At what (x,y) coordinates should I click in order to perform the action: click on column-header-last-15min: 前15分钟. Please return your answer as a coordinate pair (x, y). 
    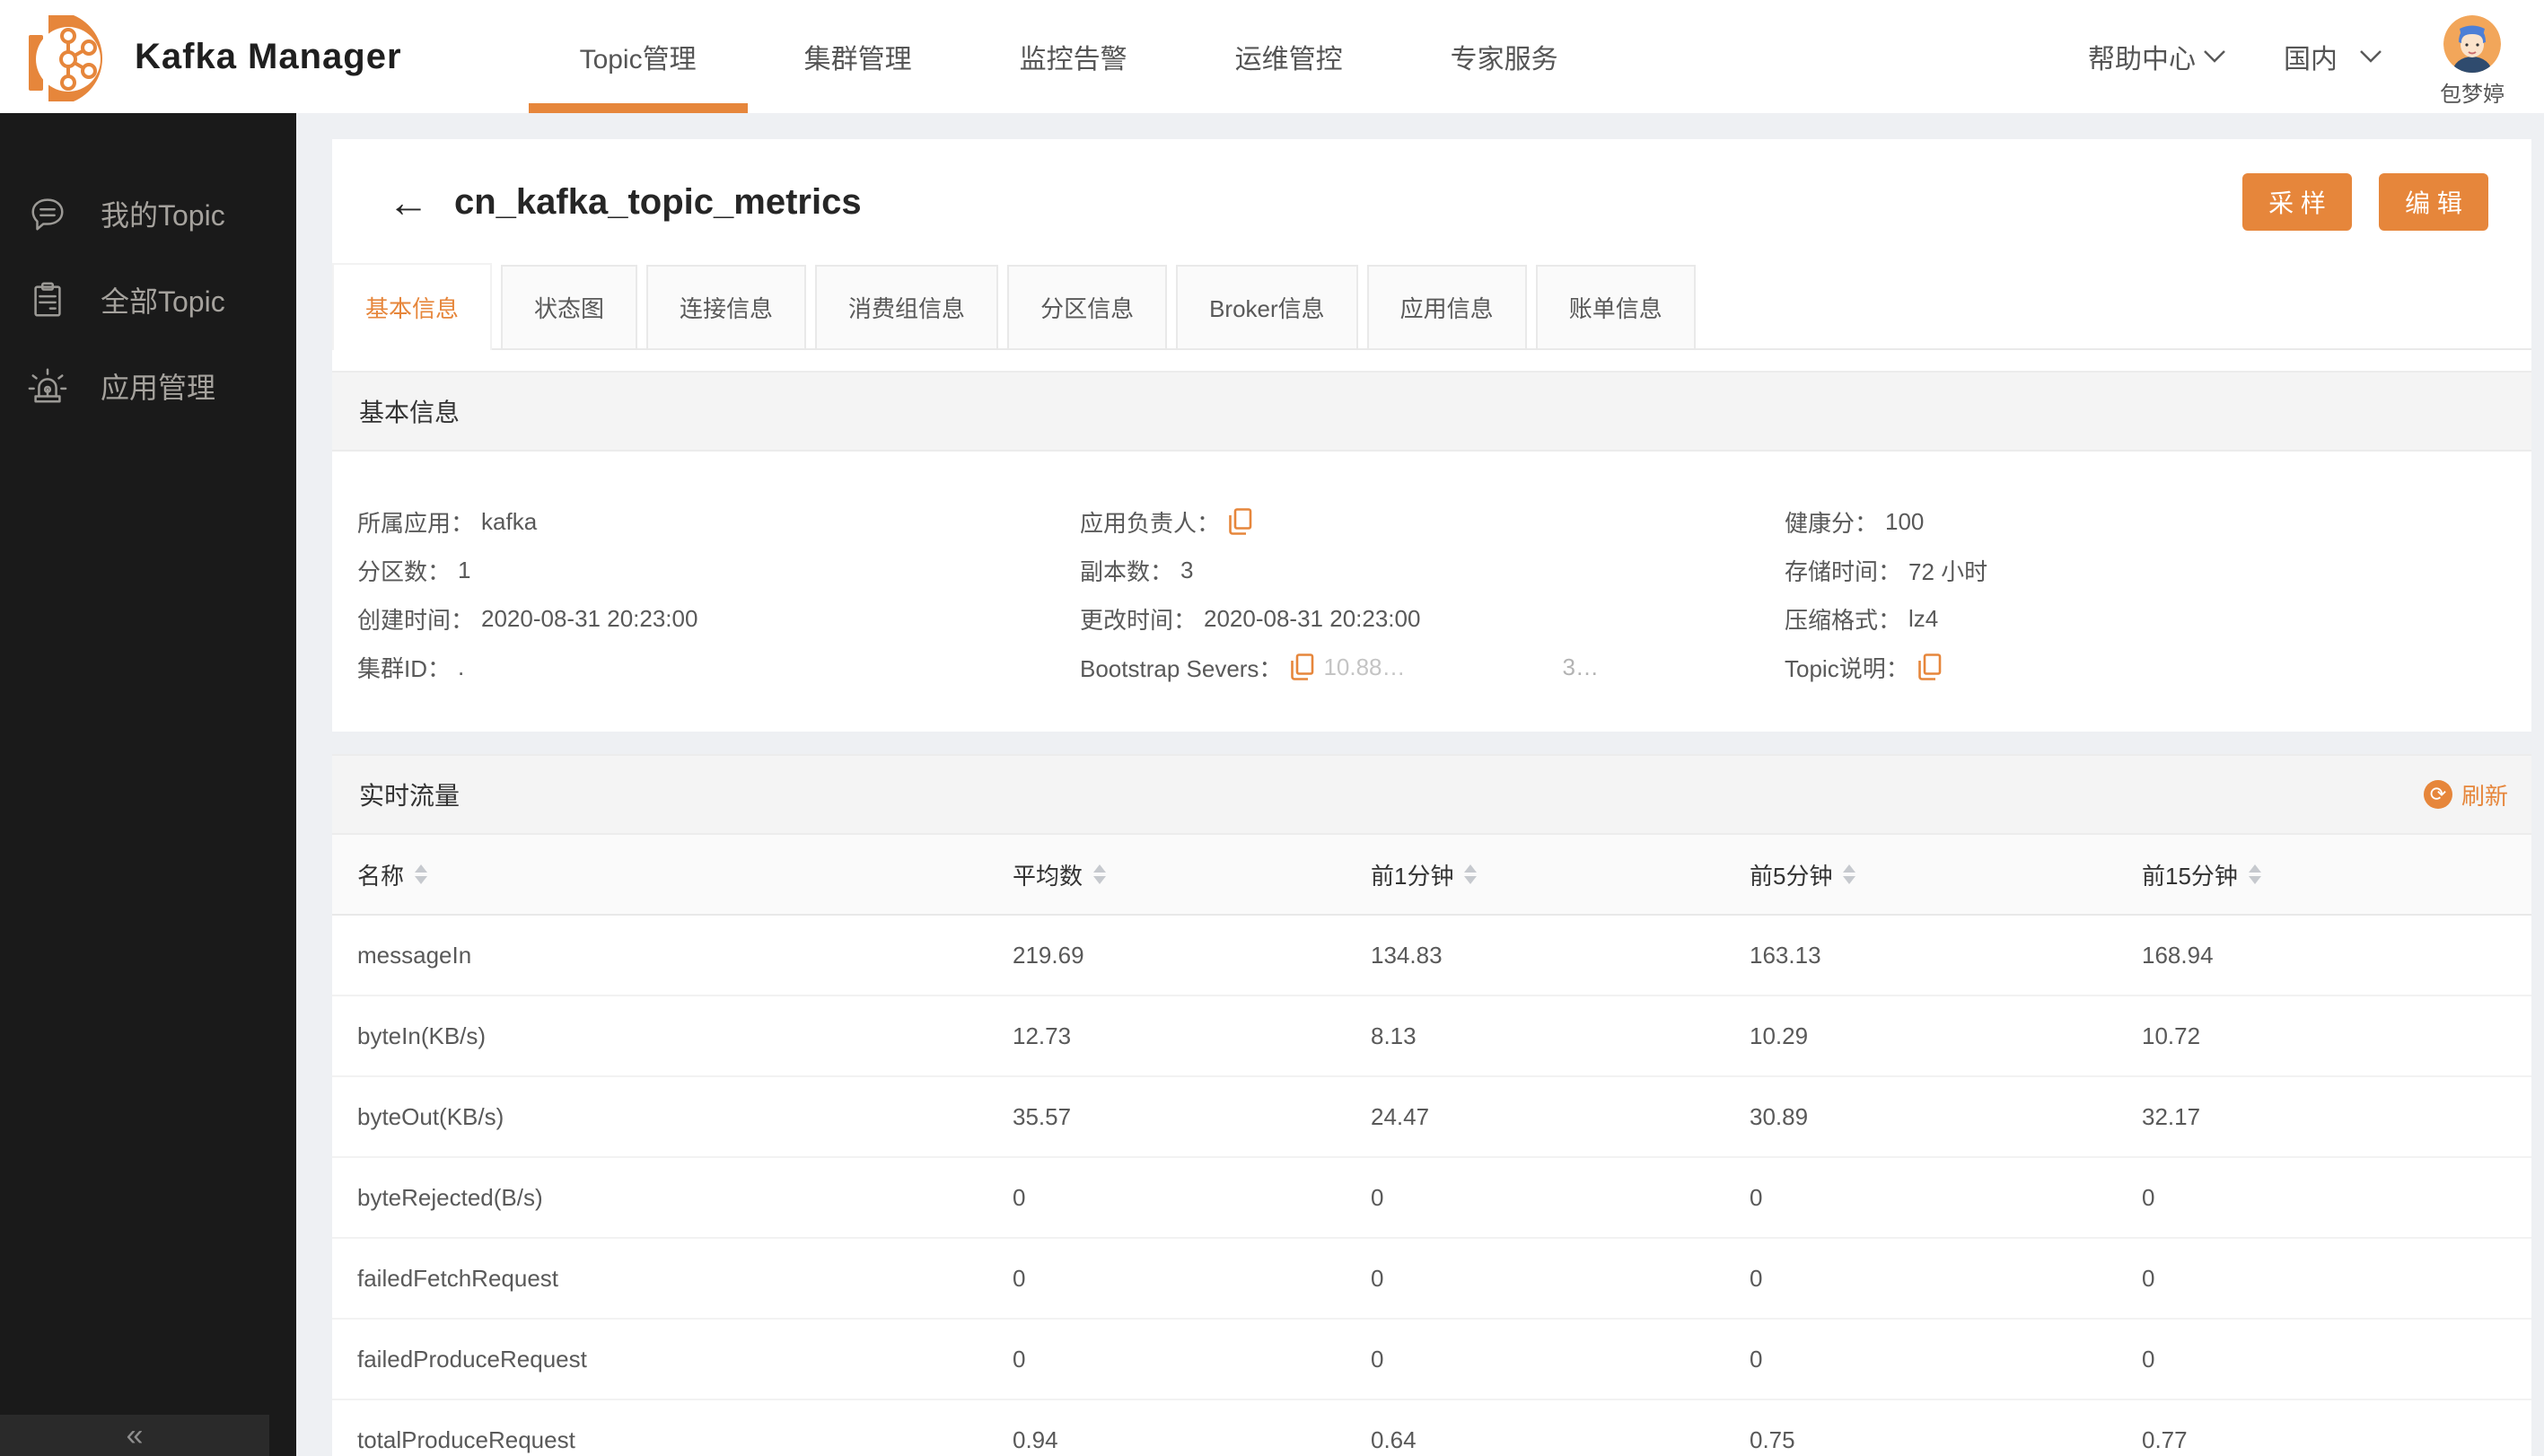
    Looking at the image, I should click on (2324, 874).